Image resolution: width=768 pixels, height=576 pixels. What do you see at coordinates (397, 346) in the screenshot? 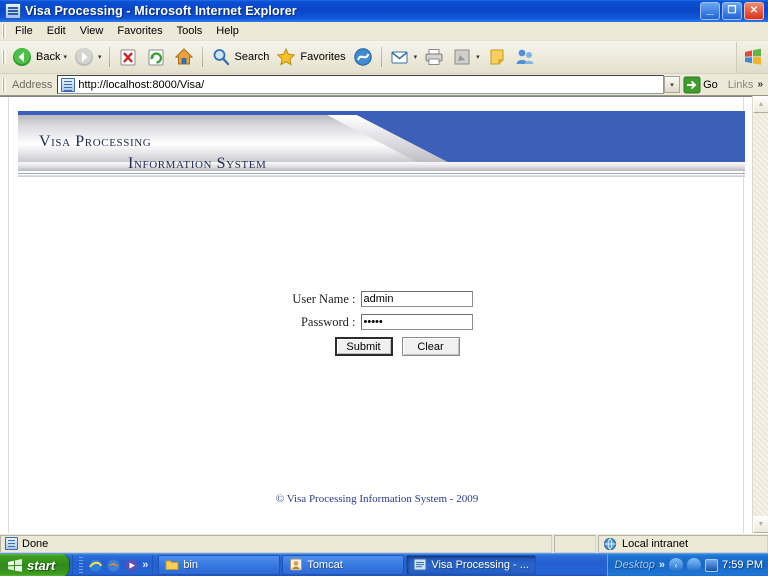
I see `form-buttons: Submit Clear` at bounding box center [397, 346].